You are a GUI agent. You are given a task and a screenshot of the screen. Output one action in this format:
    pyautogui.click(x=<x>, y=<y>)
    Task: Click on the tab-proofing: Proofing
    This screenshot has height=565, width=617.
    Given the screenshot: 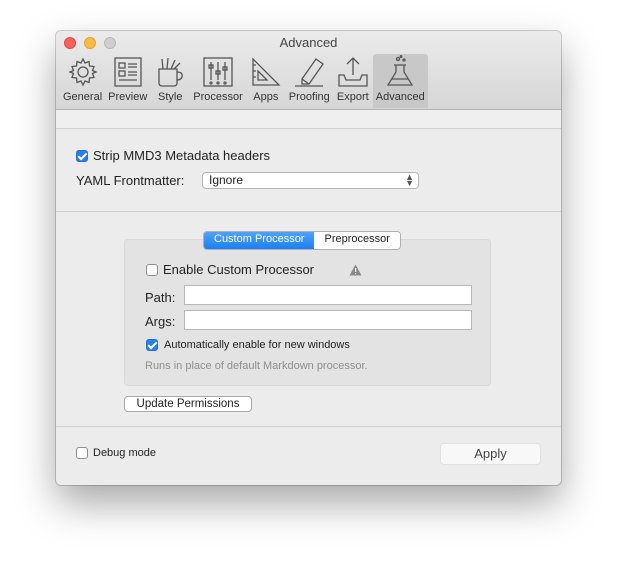 What is the action you would take?
    pyautogui.click(x=309, y=81)
    